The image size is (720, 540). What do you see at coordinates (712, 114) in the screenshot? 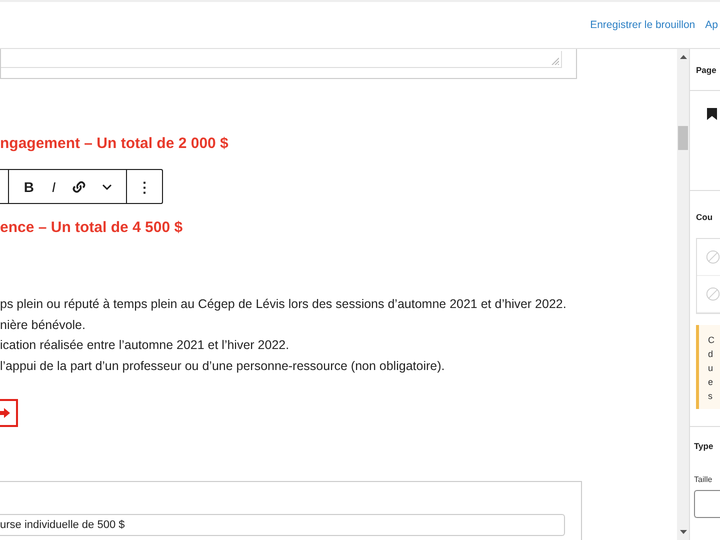
I see `bookmark-icon` at bounding box center [712, 114].